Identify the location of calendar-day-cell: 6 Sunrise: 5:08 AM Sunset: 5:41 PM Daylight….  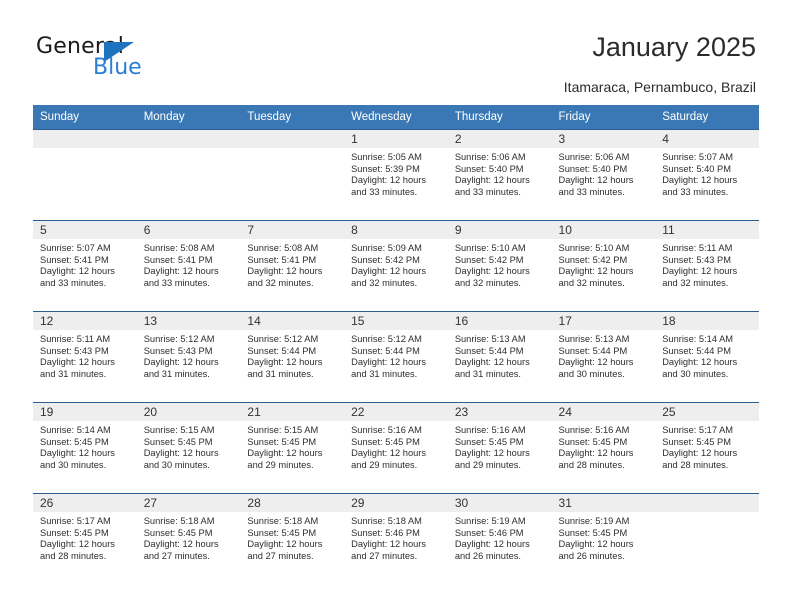
(188, 266).